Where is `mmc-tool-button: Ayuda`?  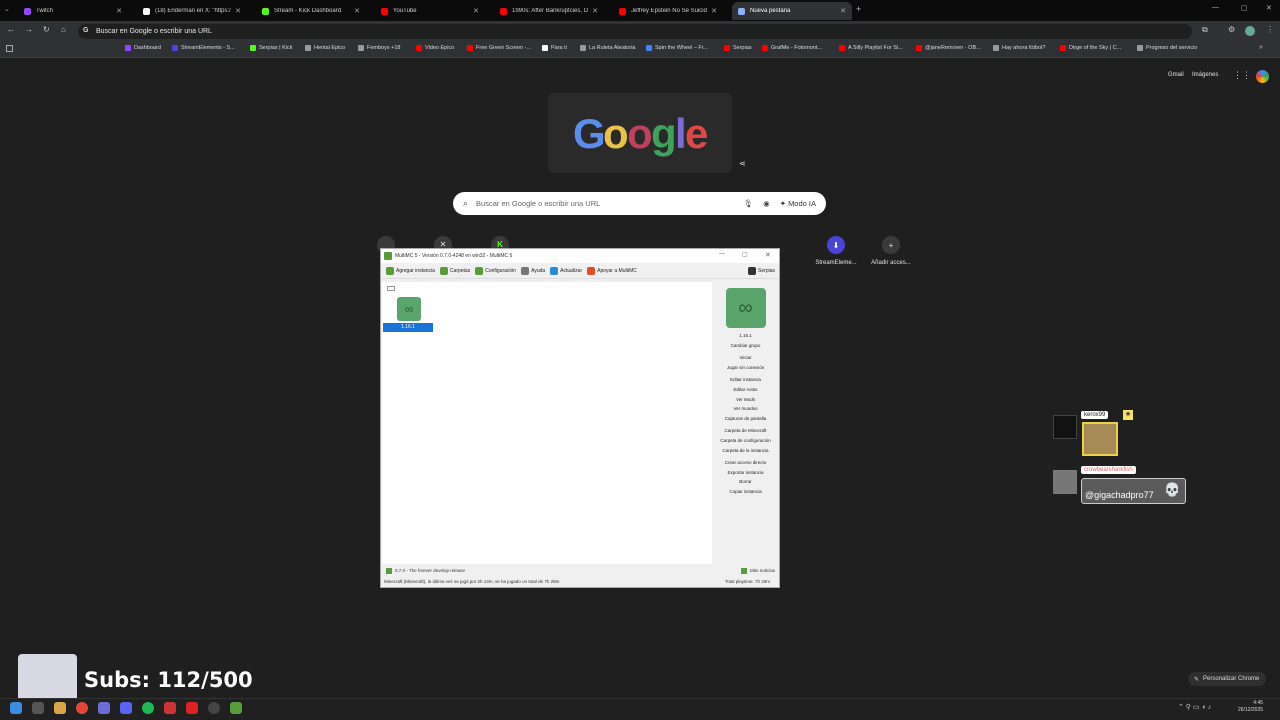 mmc-tool-button: Ayuda is located at coordinates (533, 270).